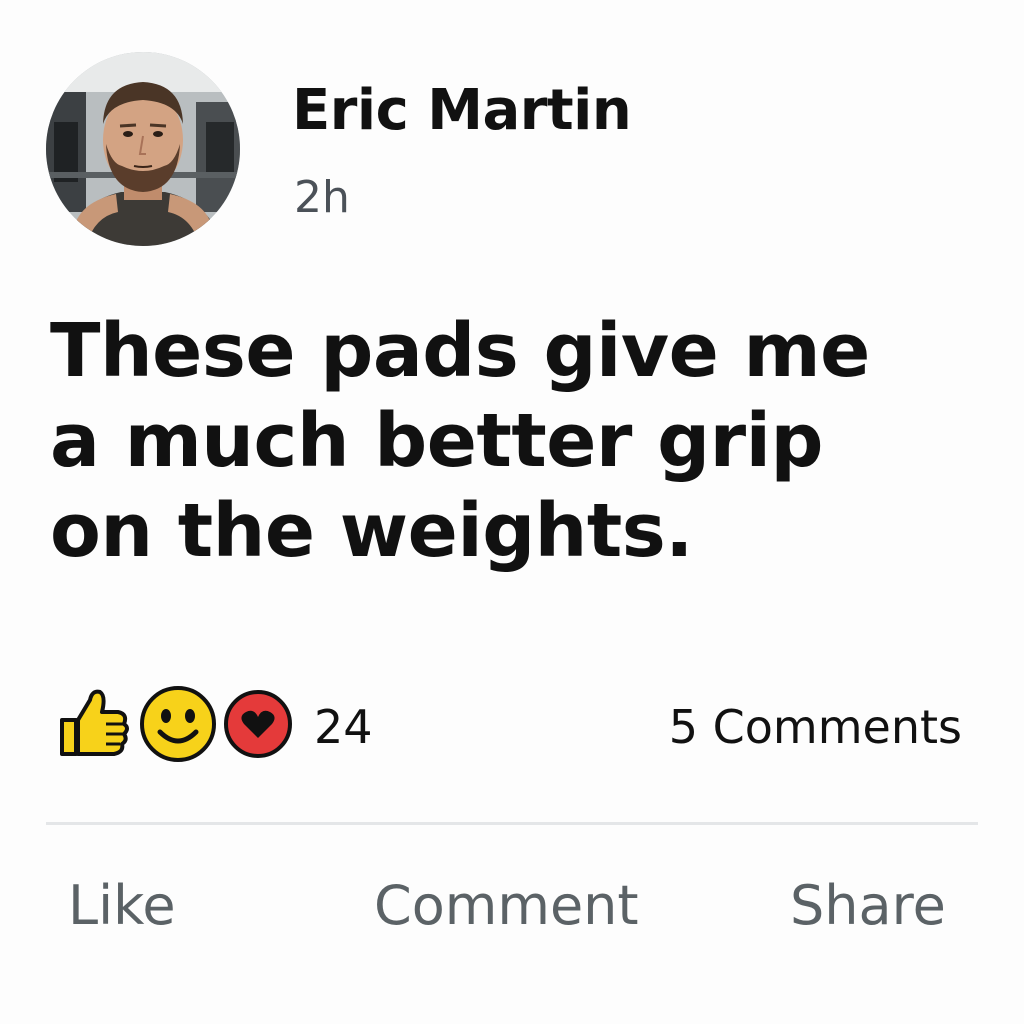 This screenshot has width=1024, height=1024. I want to click on comment-button: Comment, so click(506, 905).